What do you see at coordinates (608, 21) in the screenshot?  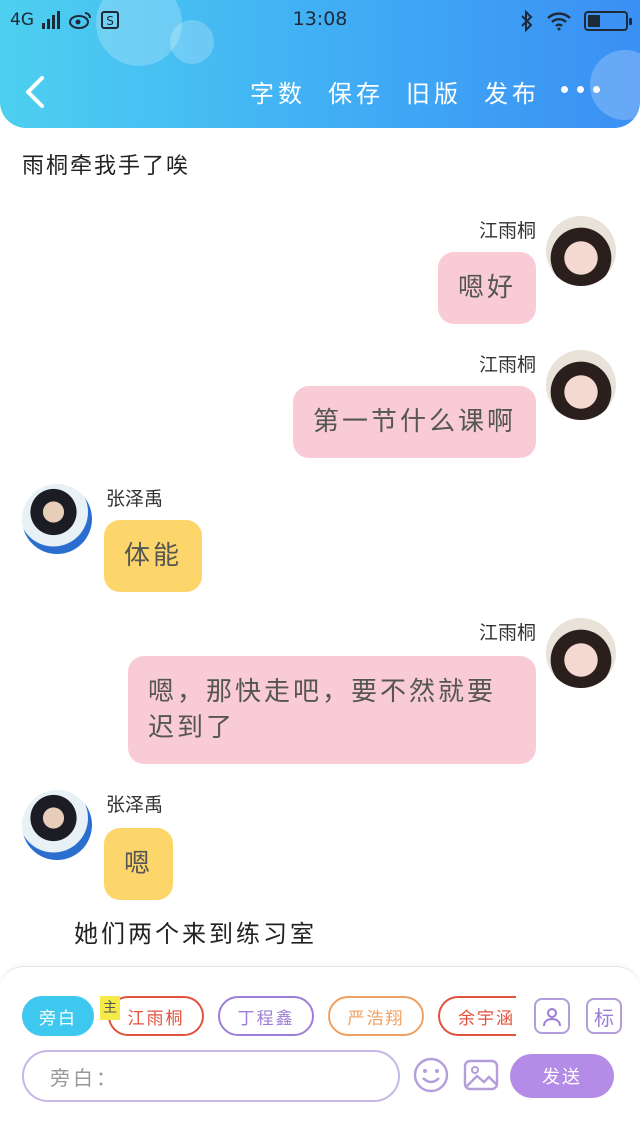 I see `battery-icon` at bounding box center [608, 21].